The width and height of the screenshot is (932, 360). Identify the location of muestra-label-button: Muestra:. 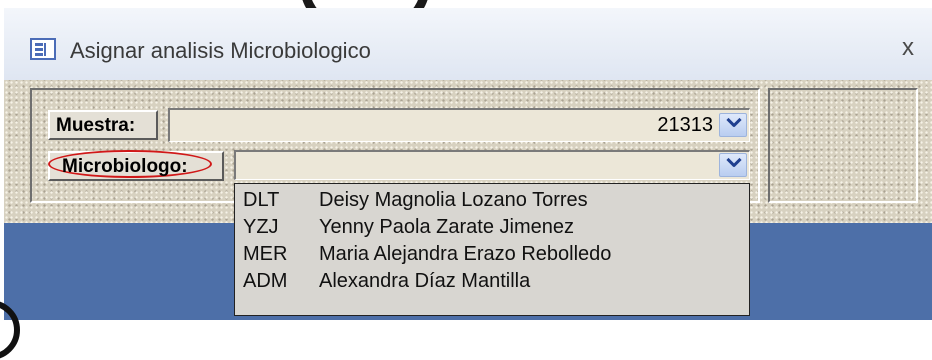
(103, 125).